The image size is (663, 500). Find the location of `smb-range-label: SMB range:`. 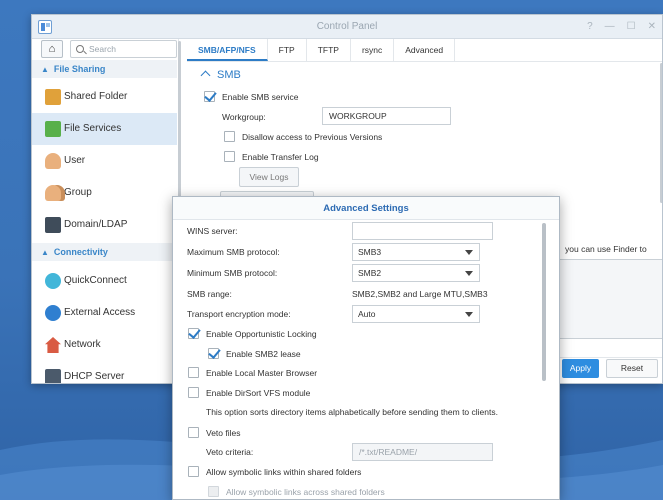

smb-range-label: SMB range: is located at coordinates (209, 294).